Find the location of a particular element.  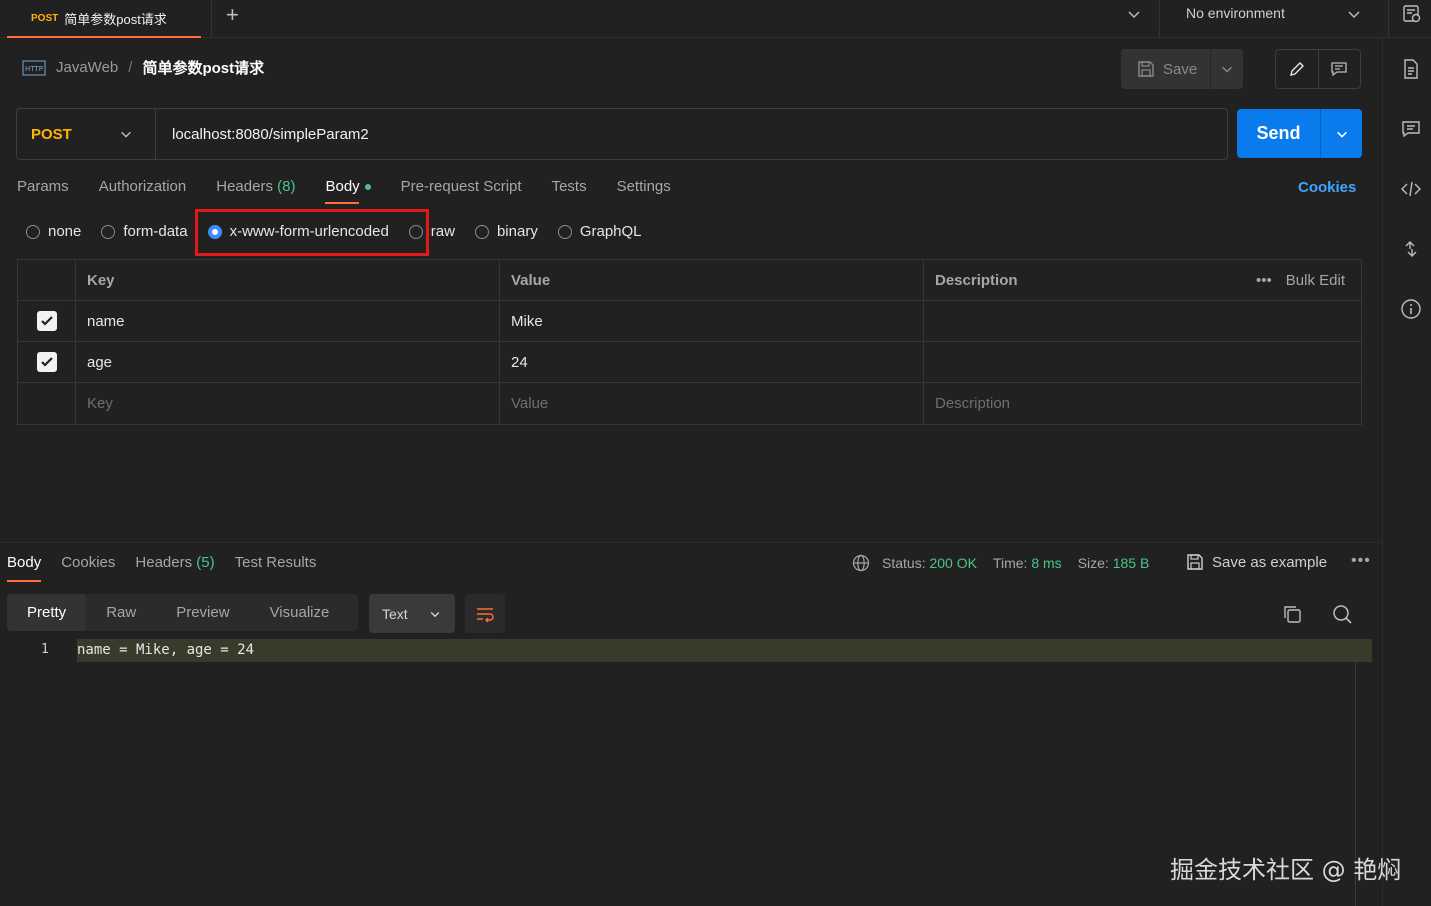

documentation-icon is located at coordinates (1411, 69).